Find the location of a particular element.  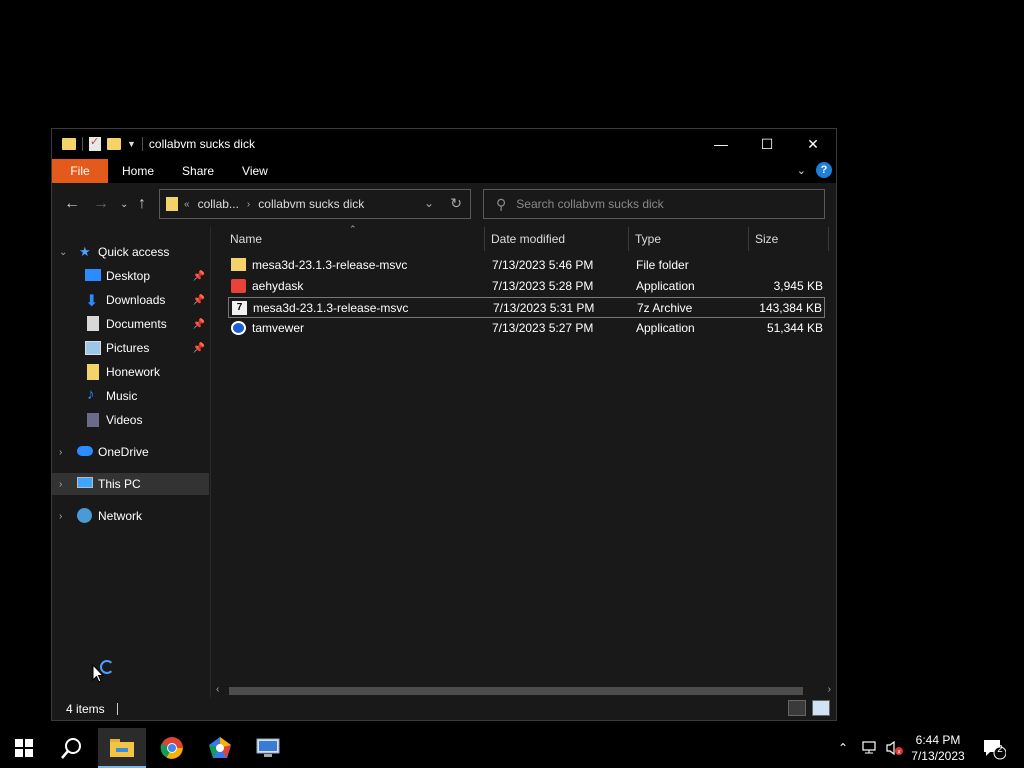

refresh-icon: ↻ is located at coordinates (456, 203).